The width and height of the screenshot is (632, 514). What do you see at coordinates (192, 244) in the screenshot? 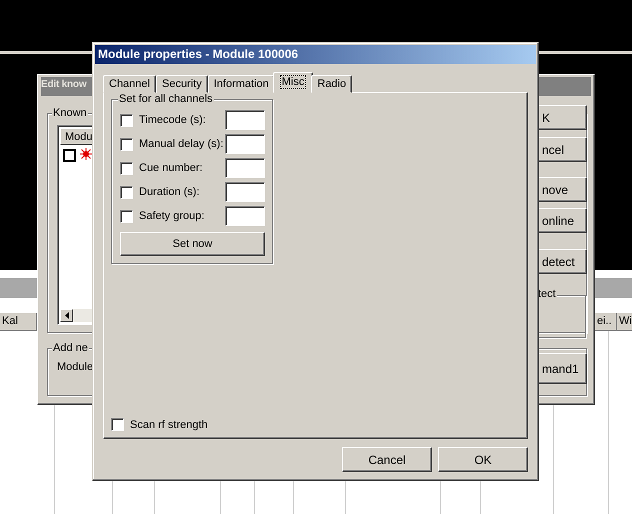
I see `set-now-button: Set now` at bounding box center [192, 244].